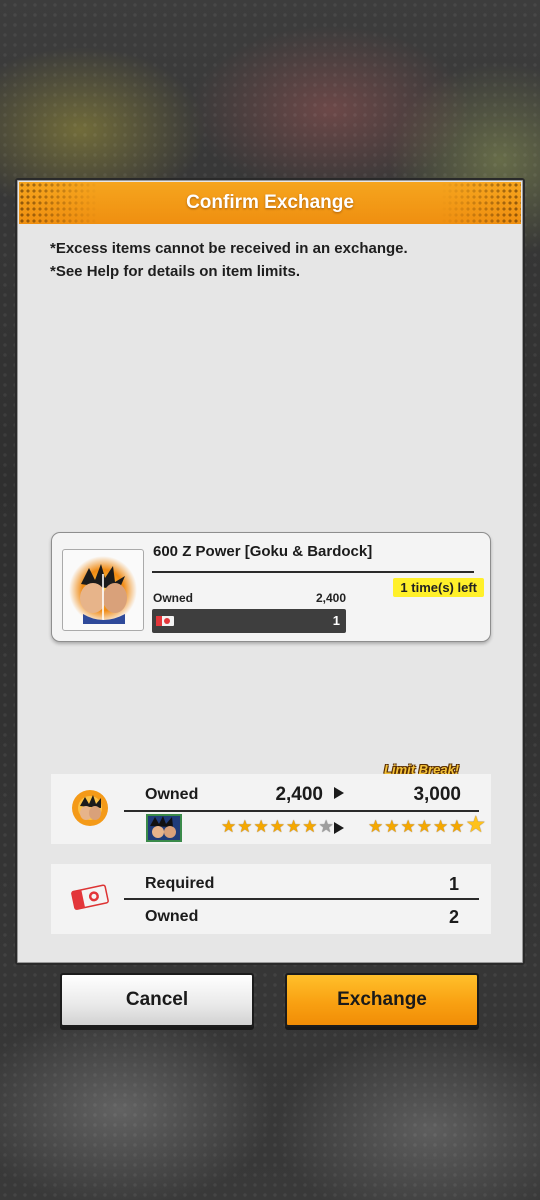 The height and width of the screenshot is (1200, 540). I want to click on item-owned-value: 2,400, so click(331, 598).